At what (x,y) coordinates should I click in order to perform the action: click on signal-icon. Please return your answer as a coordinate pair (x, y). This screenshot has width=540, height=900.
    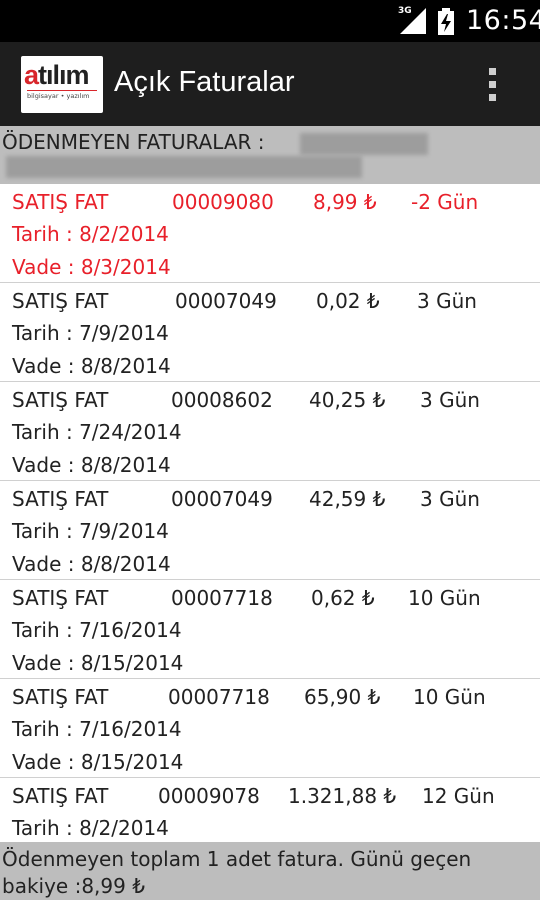
    Looking at the image, I should click on (413, 21).